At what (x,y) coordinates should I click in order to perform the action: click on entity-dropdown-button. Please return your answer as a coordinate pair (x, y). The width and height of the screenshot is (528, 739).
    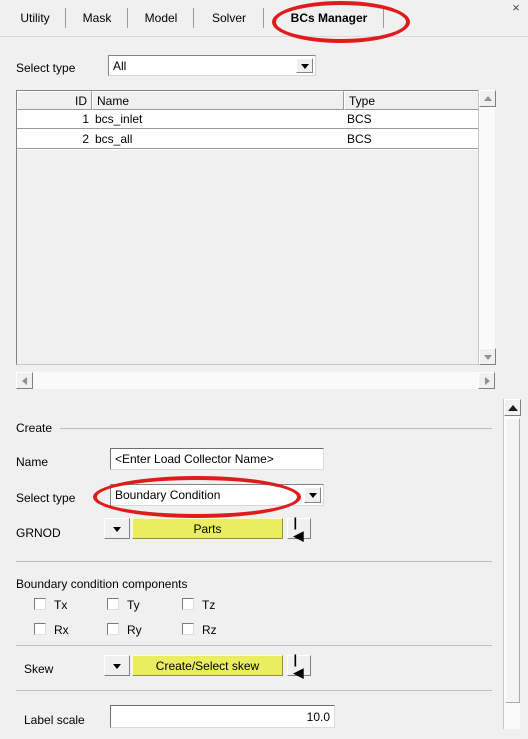
    Looking at the image, I should click on (117, 528).